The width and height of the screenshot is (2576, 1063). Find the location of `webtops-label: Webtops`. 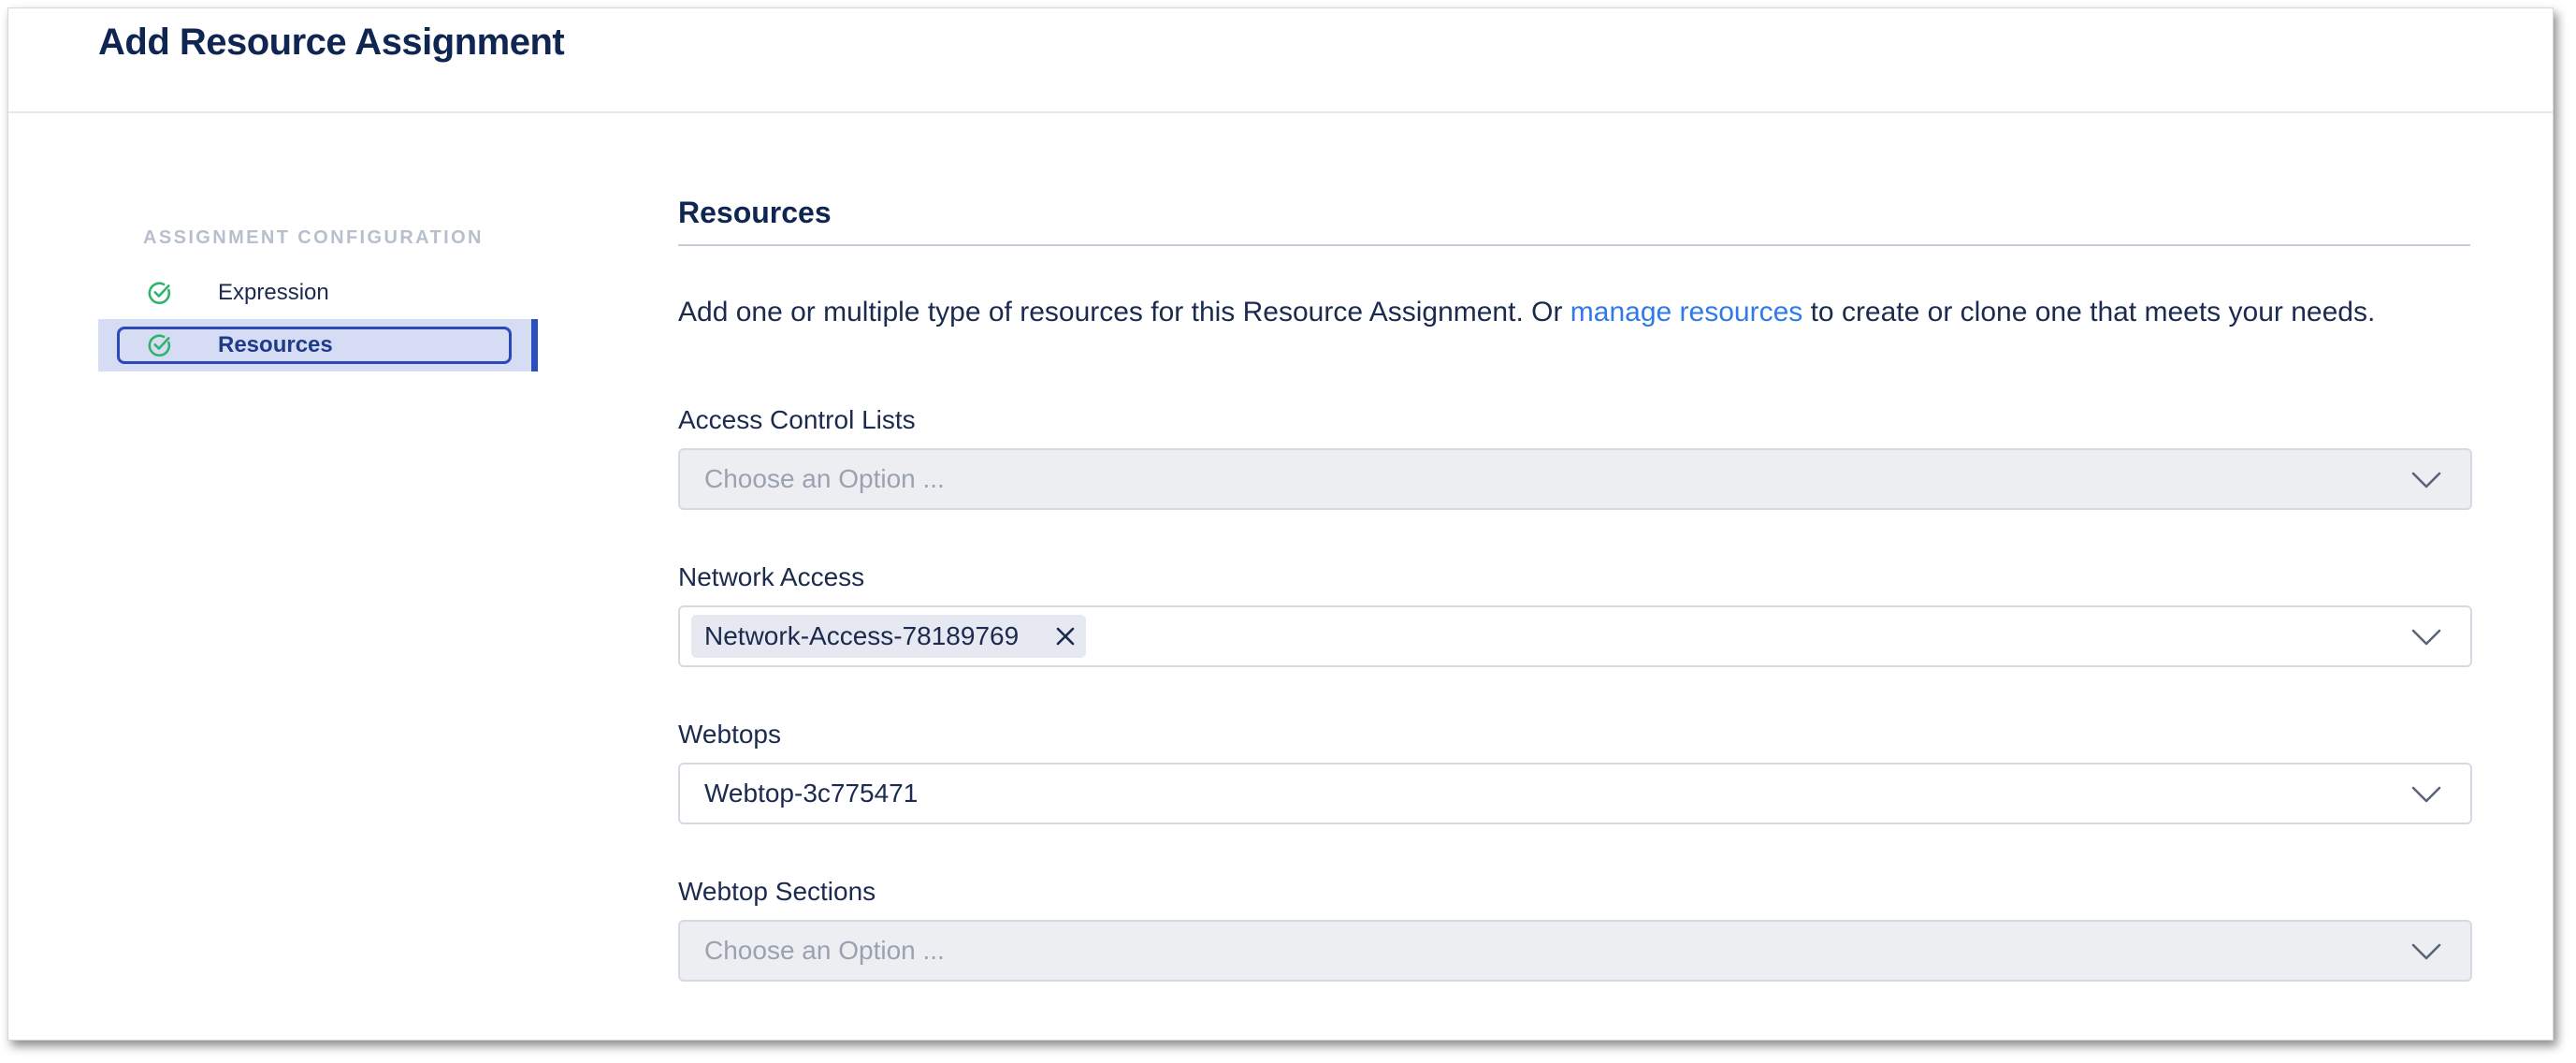

webtops-label: Webtops is located at coordinates (729, 734).